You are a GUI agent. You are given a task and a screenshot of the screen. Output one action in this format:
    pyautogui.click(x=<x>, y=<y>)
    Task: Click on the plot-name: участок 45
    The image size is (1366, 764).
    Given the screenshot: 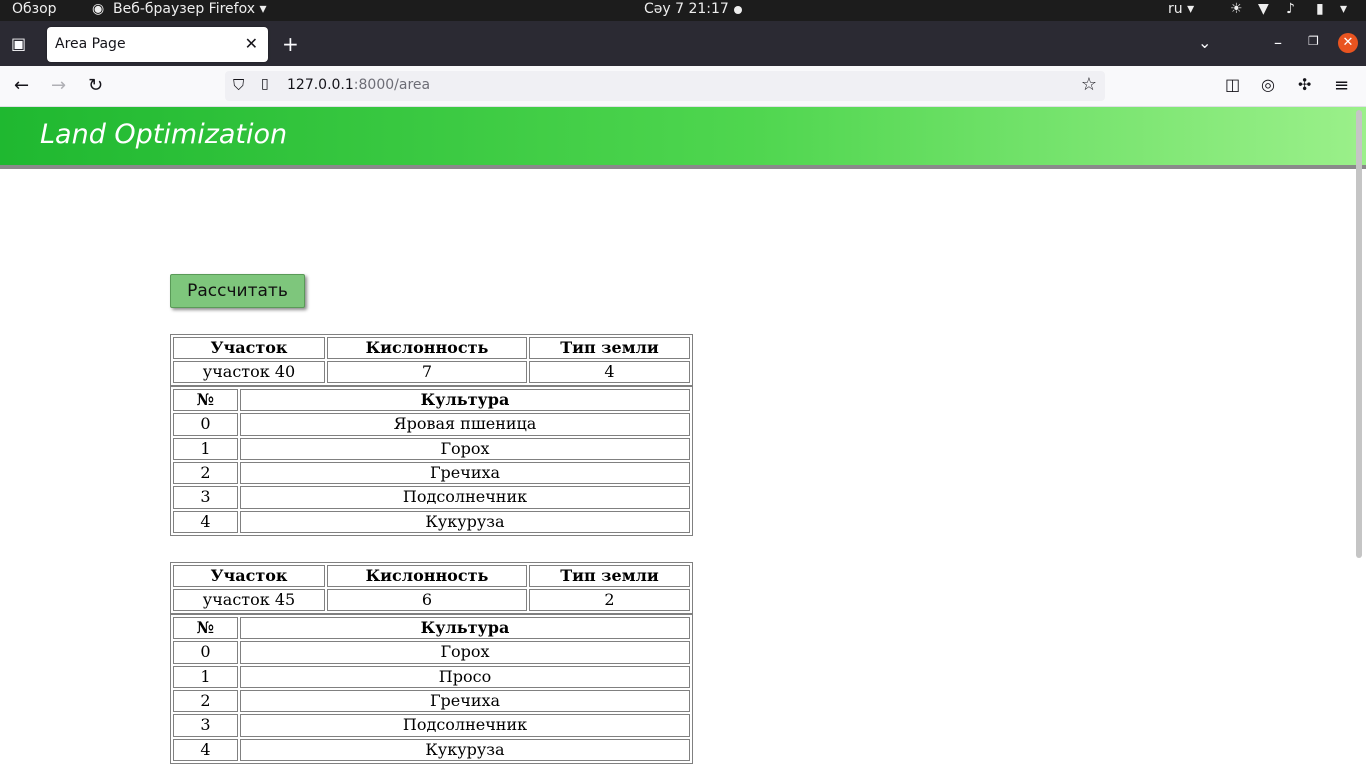 What is the action you would take?
    pyautogui.click(x=249, y=600)
    